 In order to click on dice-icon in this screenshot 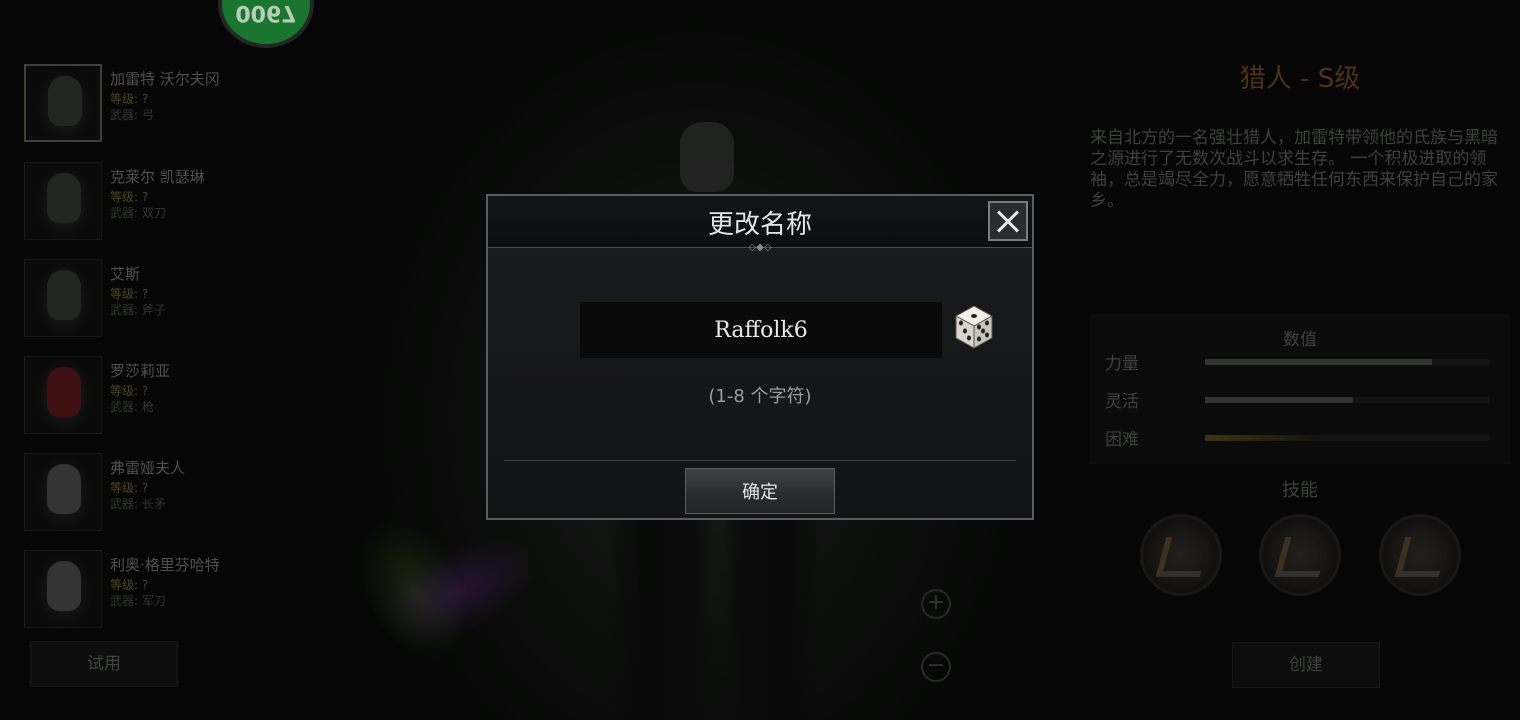, I will do `click(974, 326)`.